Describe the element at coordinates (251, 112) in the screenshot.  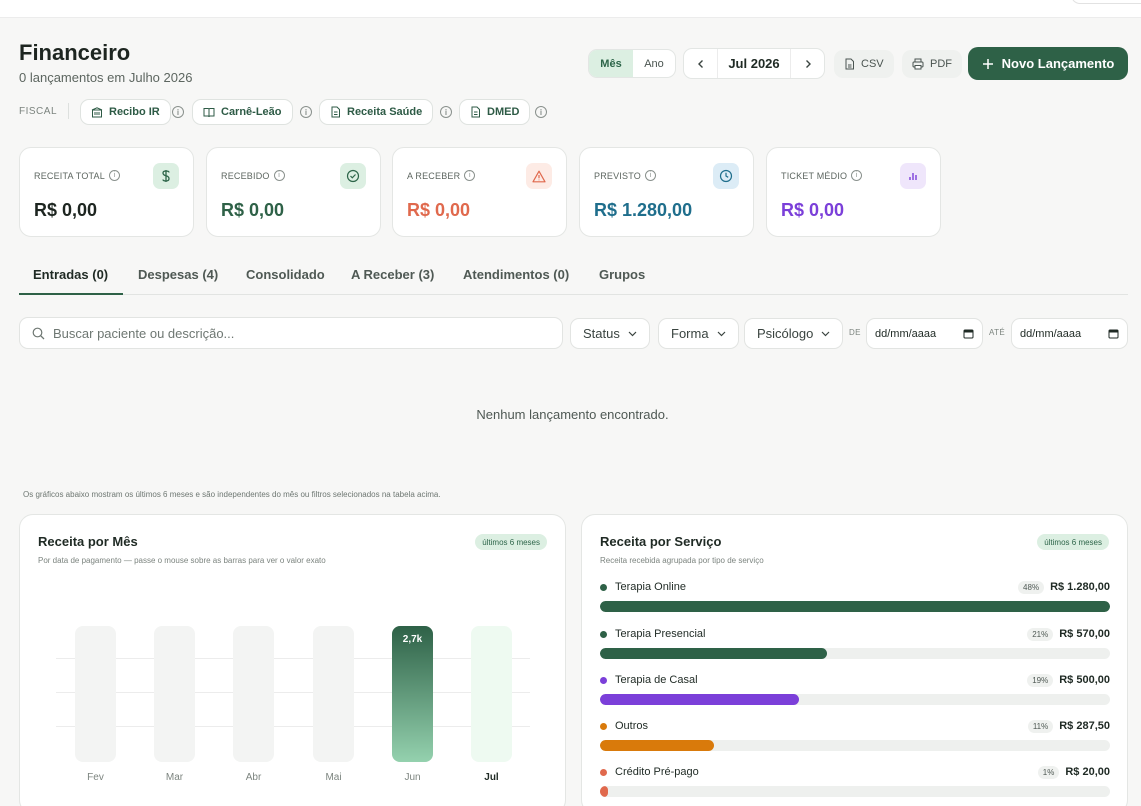
I see `chip-label: Carnê-Leão` at that location.